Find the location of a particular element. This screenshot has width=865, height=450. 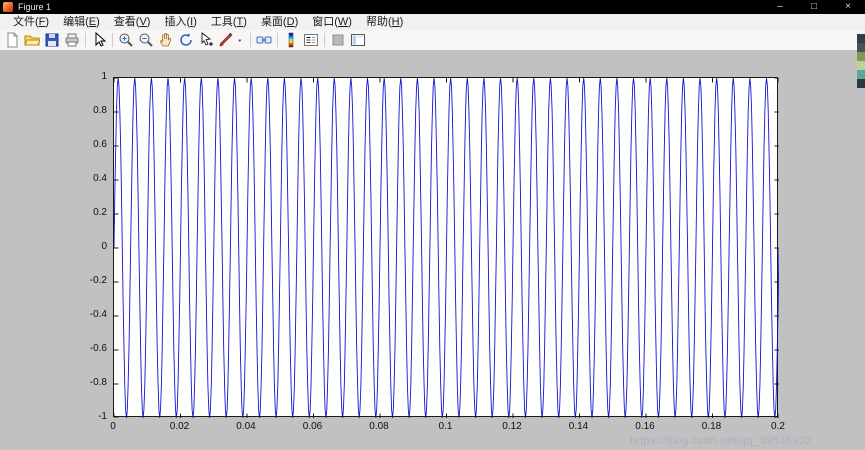

insert-legend-icon is located at coordinates (311, 40).